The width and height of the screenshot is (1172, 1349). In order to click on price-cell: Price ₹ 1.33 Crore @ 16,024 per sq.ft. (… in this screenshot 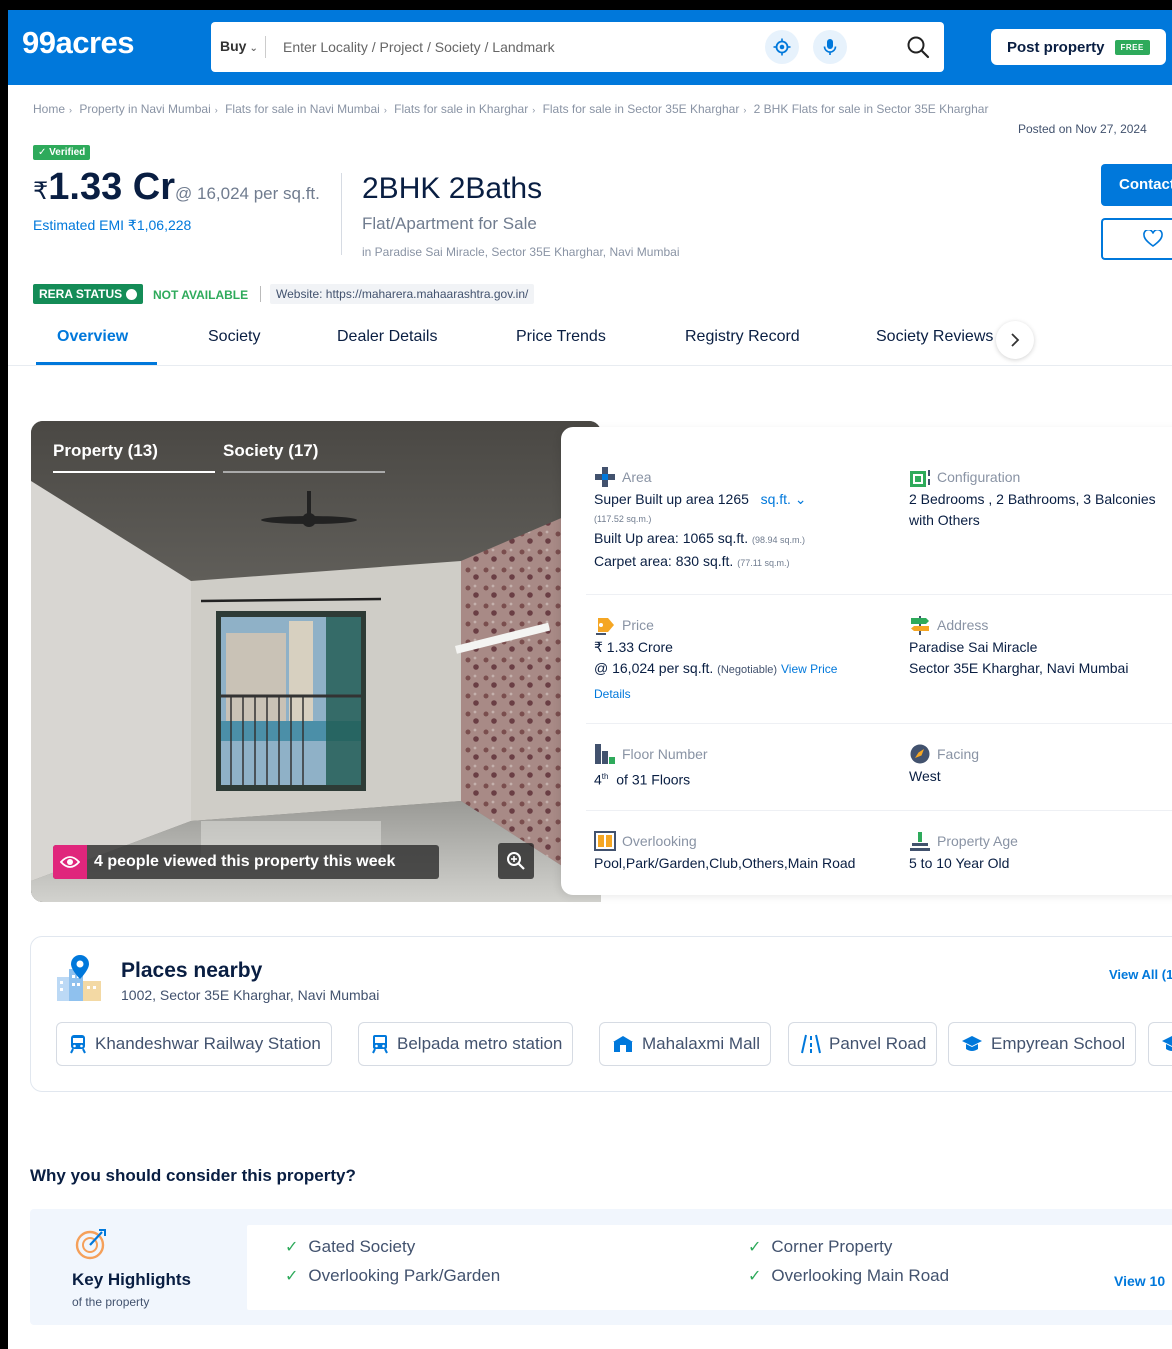, I will do `click(715, 660)`.